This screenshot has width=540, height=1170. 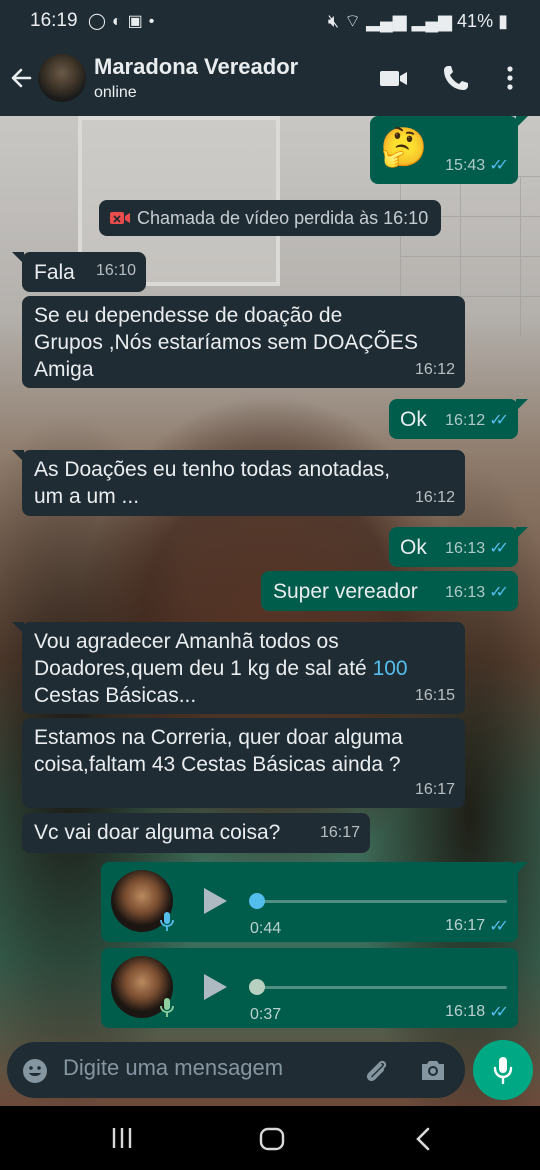 I want to click on message-meta: 16:15, so click(x=435, y=695).